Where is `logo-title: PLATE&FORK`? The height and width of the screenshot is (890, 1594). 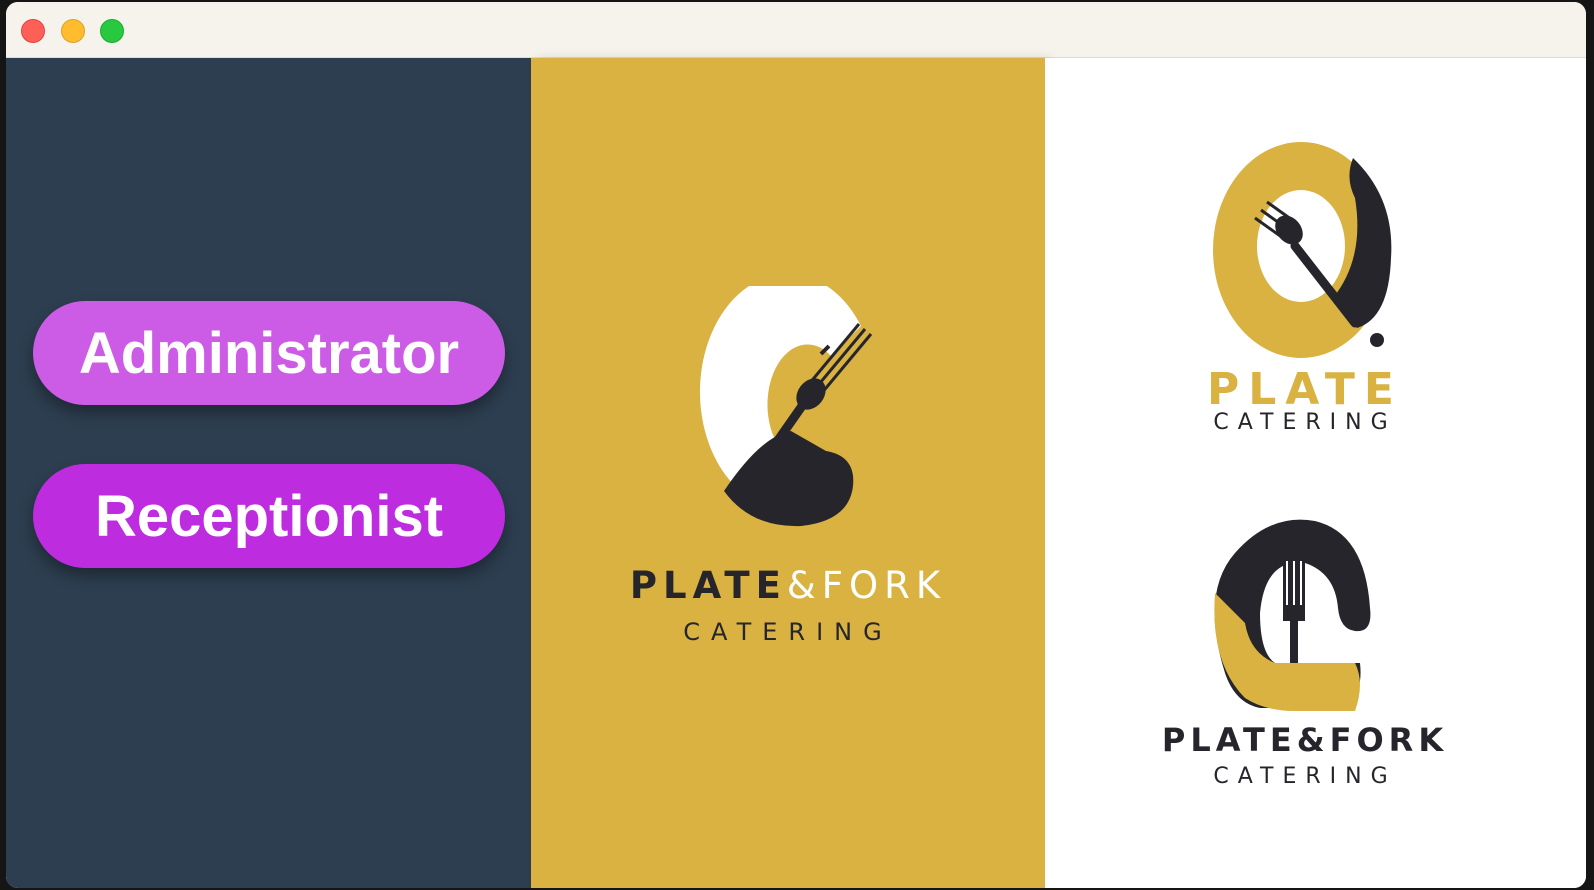 logo-title: PLATE&FORK is located at coordinates (788, 585).